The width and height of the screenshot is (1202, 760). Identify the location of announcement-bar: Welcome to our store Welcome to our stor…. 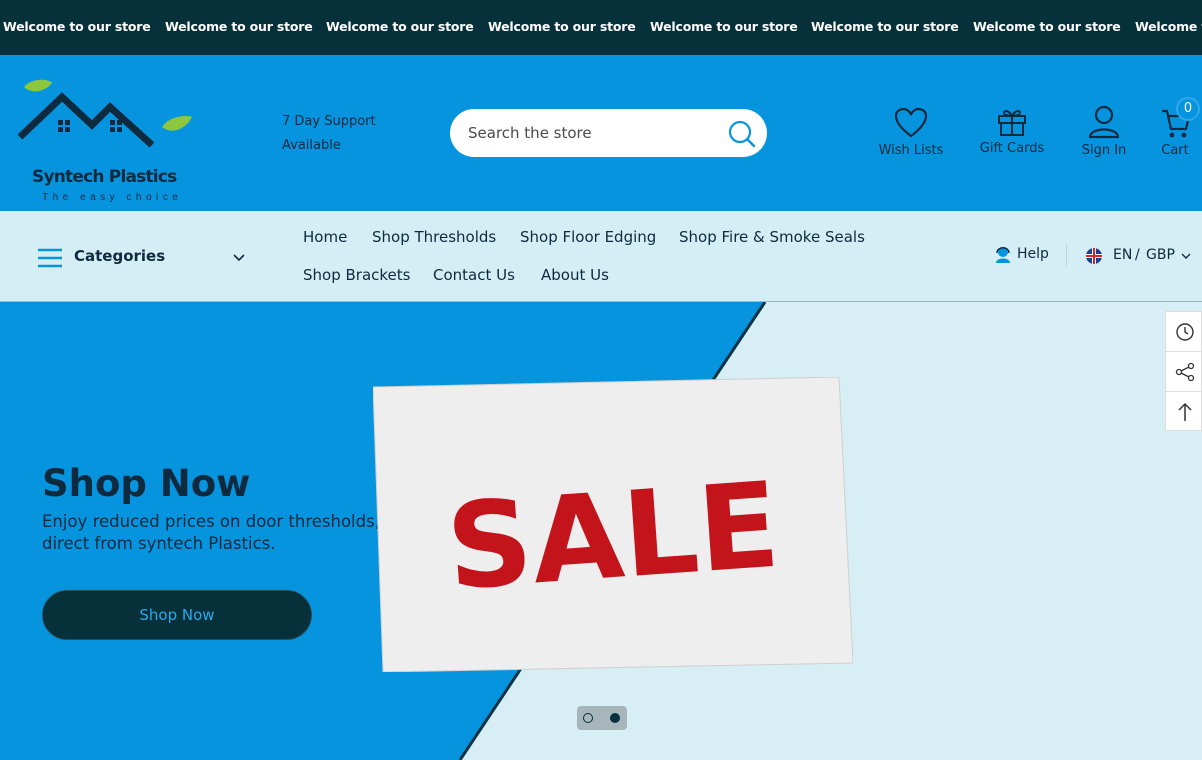
(601, 27).